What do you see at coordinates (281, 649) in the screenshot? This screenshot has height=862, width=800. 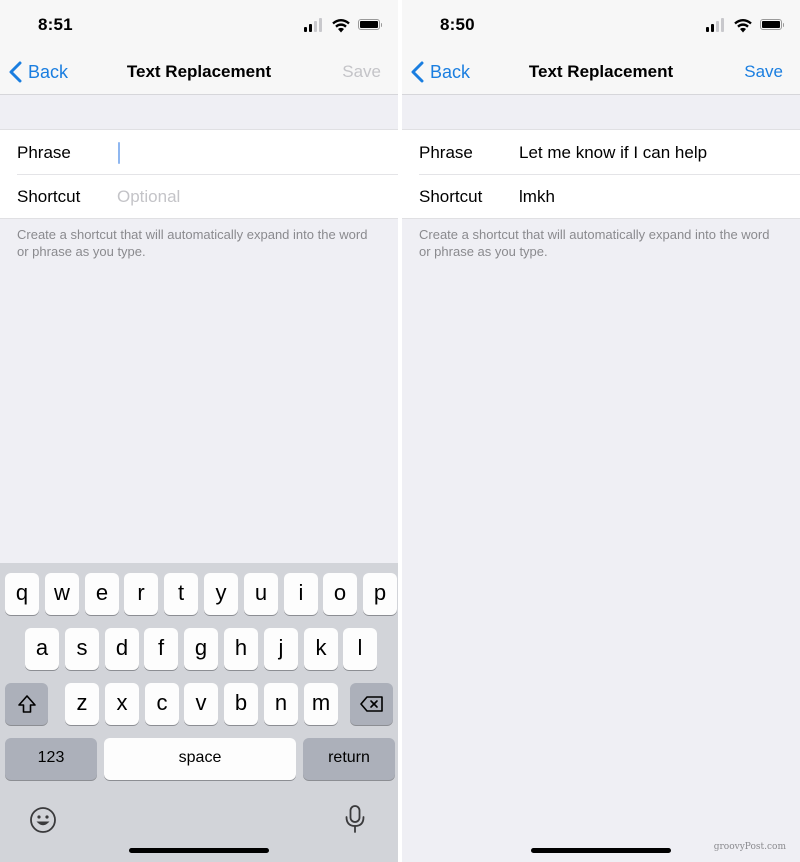 I see `key-j: j` at bounding box center [281, 649].